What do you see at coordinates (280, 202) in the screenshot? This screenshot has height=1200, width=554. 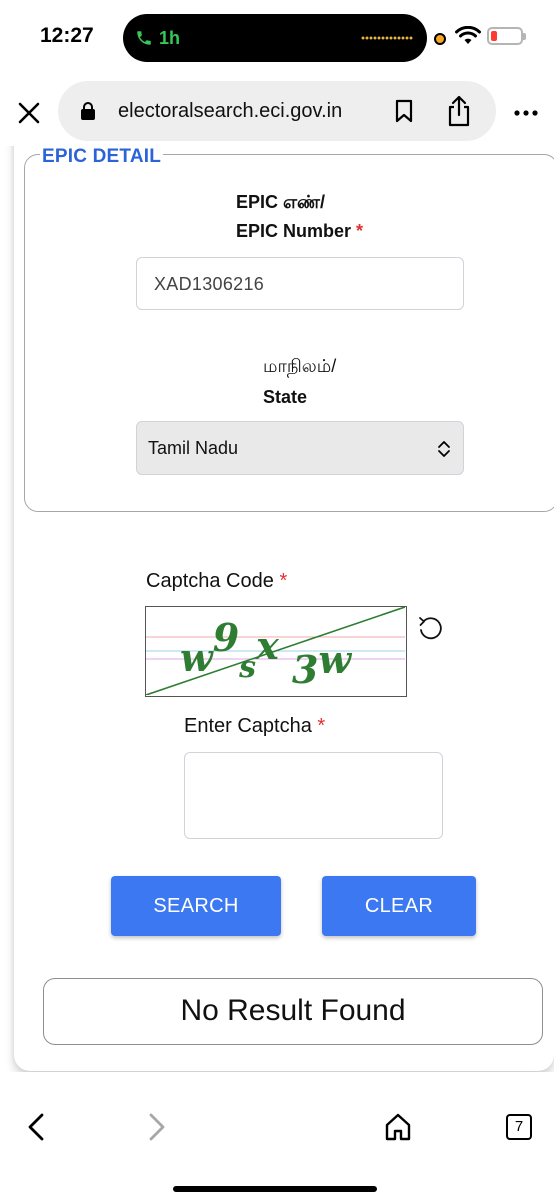 I see `epic-label-tamil: EPIC எண்/` at bounding box center [280, 202].